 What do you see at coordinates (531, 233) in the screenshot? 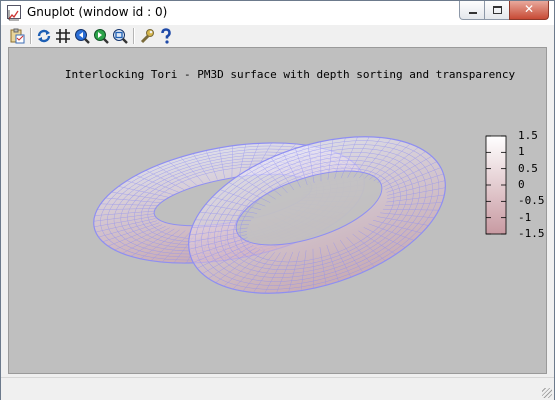
I see `colorbox-tick-label: -1.5` at bounding box center [531, 233].